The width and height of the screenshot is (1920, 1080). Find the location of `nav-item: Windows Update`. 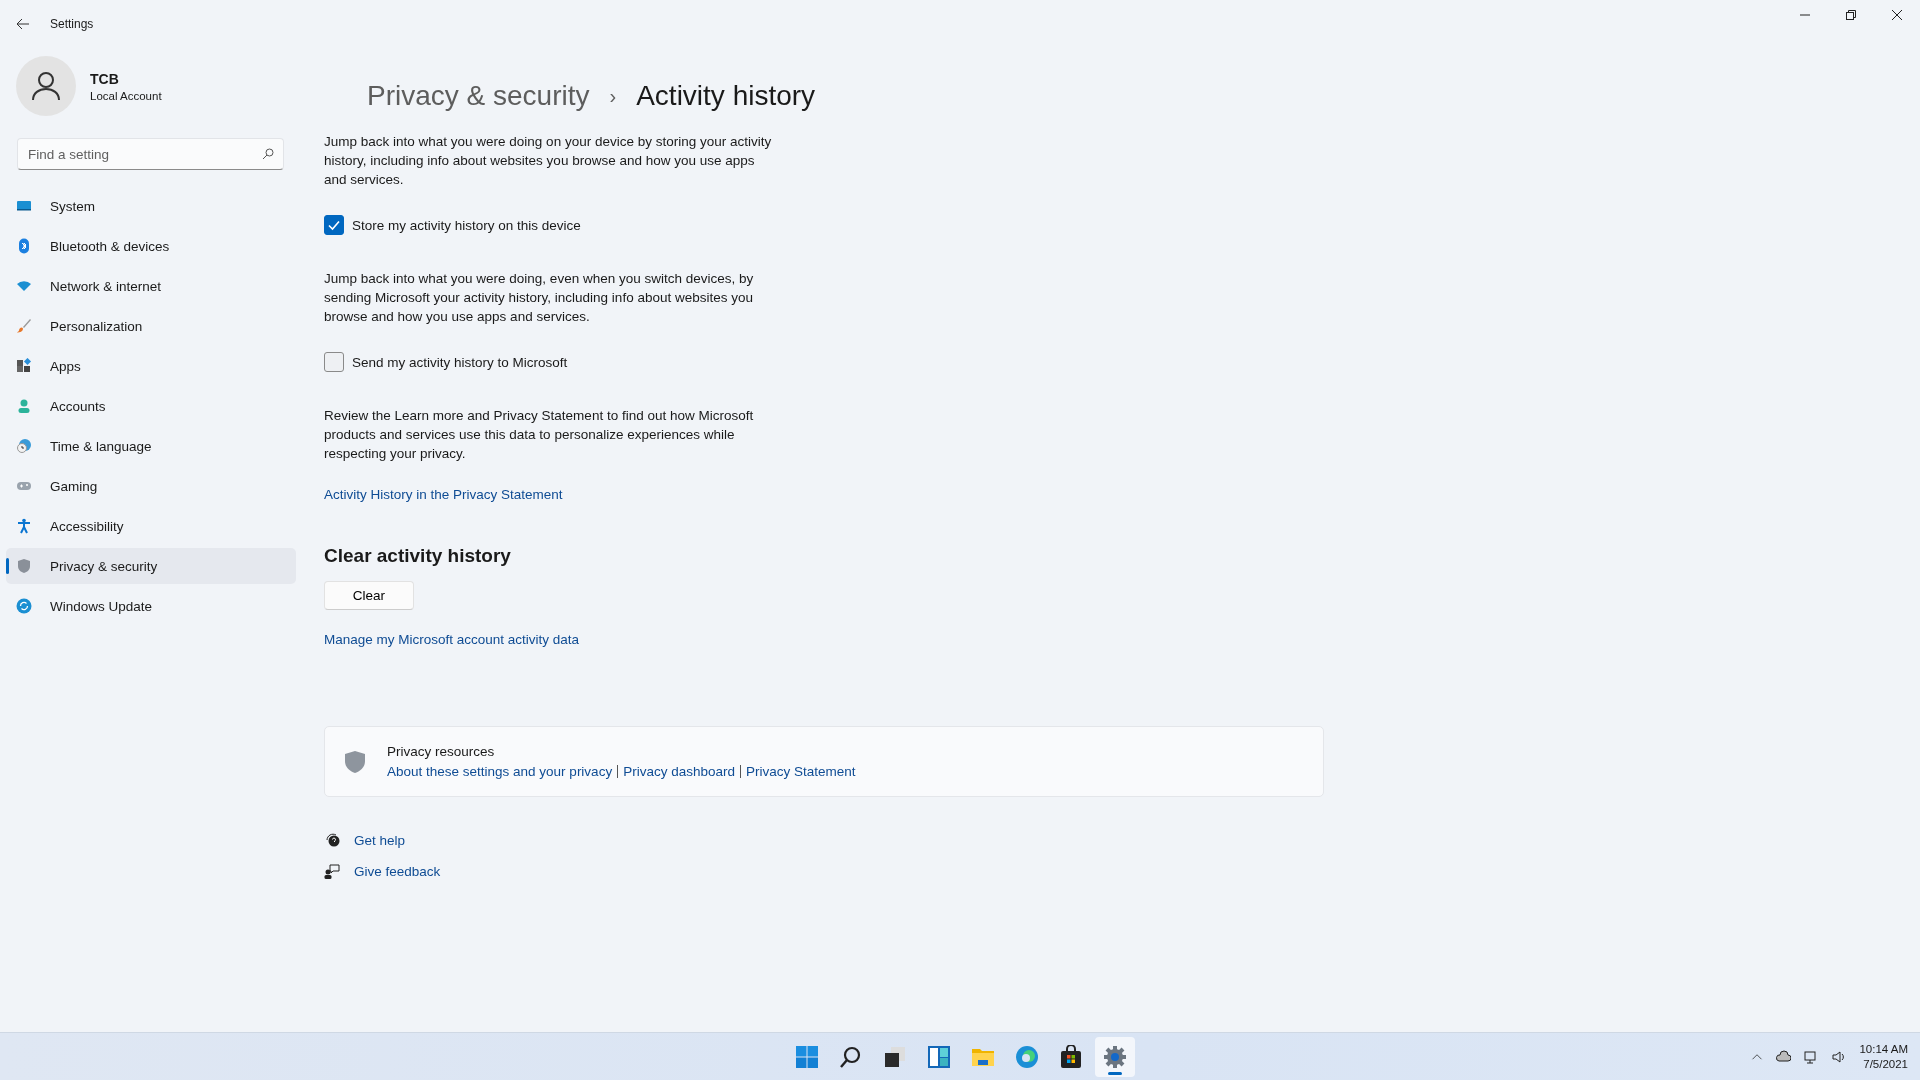

nav-item: Windows Update is located at coordinates (151, 606).